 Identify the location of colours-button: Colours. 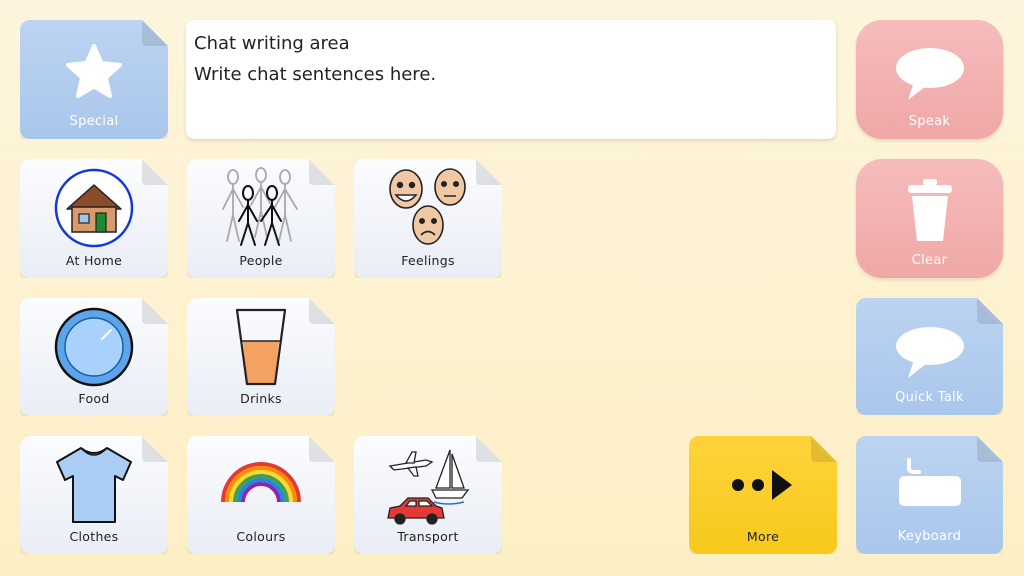
(261, 495).